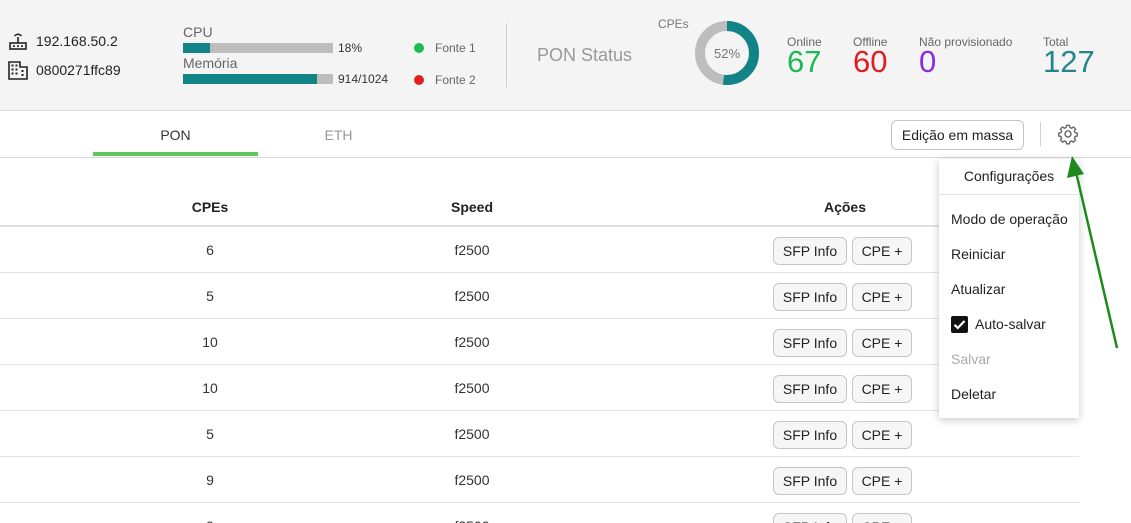 Image resolution: width=1131 pixels, height=523 pixels. Describe the element at coordinates (250, 79) in the screenshot. I see `memory-bar-fill` at that location.